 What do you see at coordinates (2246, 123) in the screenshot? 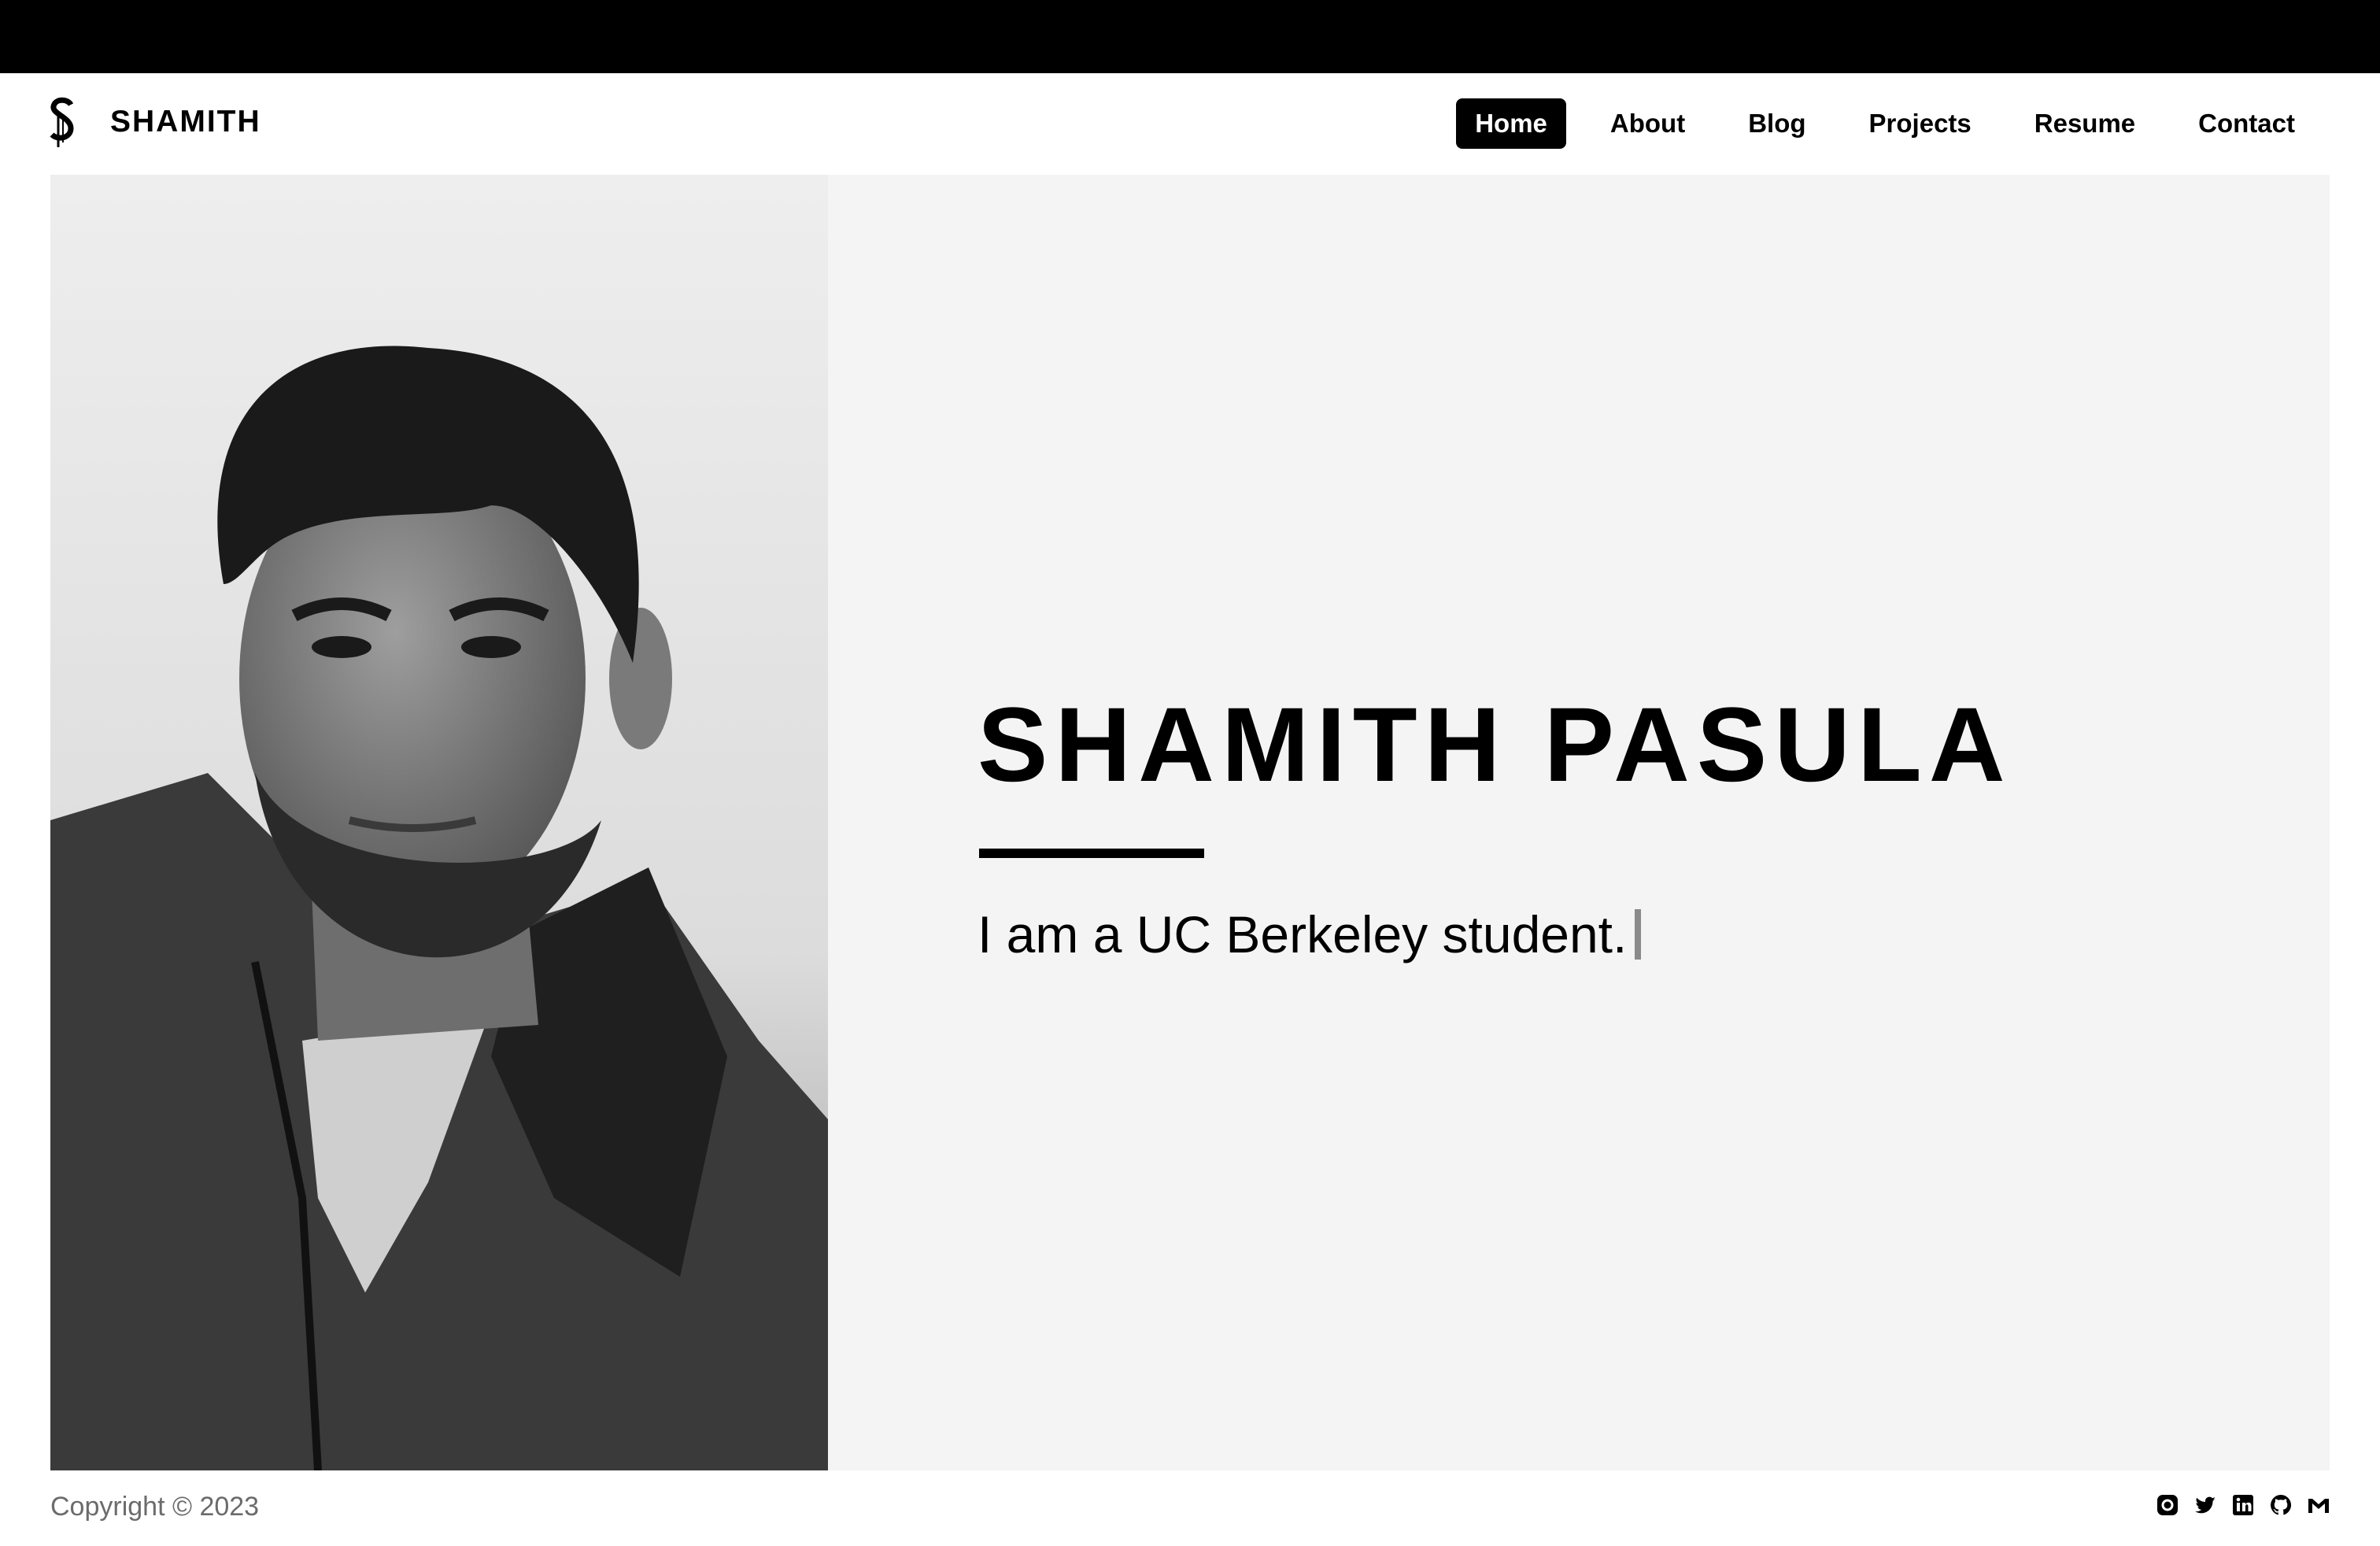
I see `nav-contact: Contact` at bounding box center [2246, 123].